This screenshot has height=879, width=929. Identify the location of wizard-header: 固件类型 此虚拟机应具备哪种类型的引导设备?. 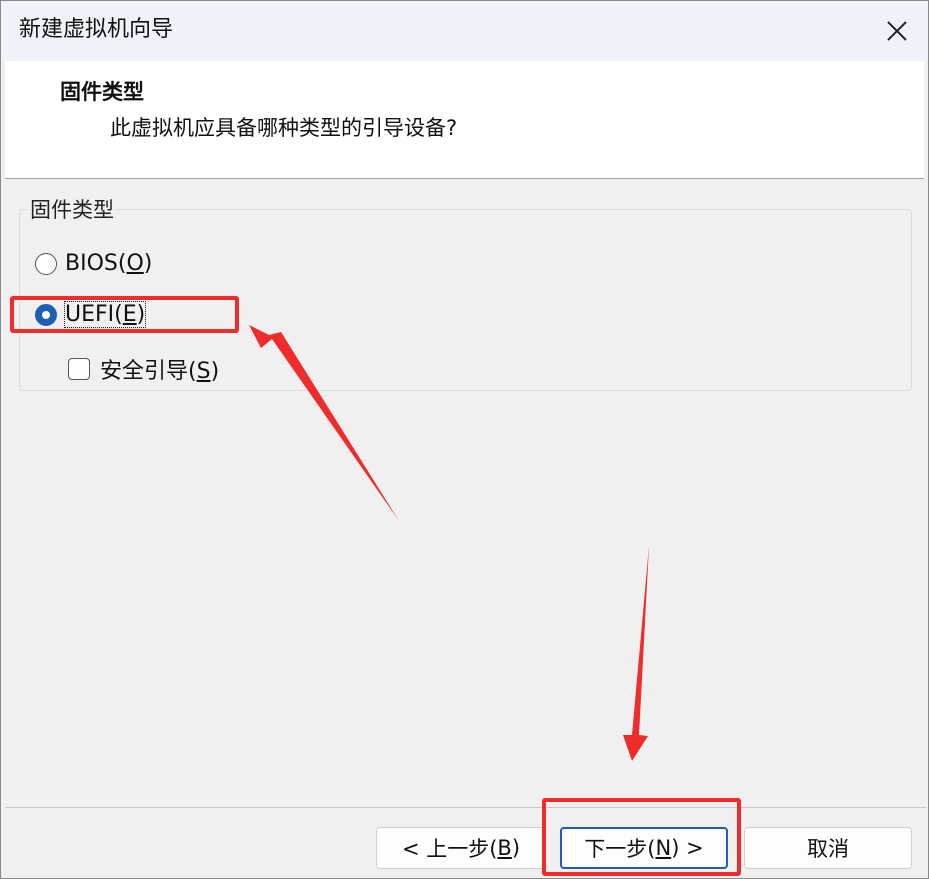
(464, 120).